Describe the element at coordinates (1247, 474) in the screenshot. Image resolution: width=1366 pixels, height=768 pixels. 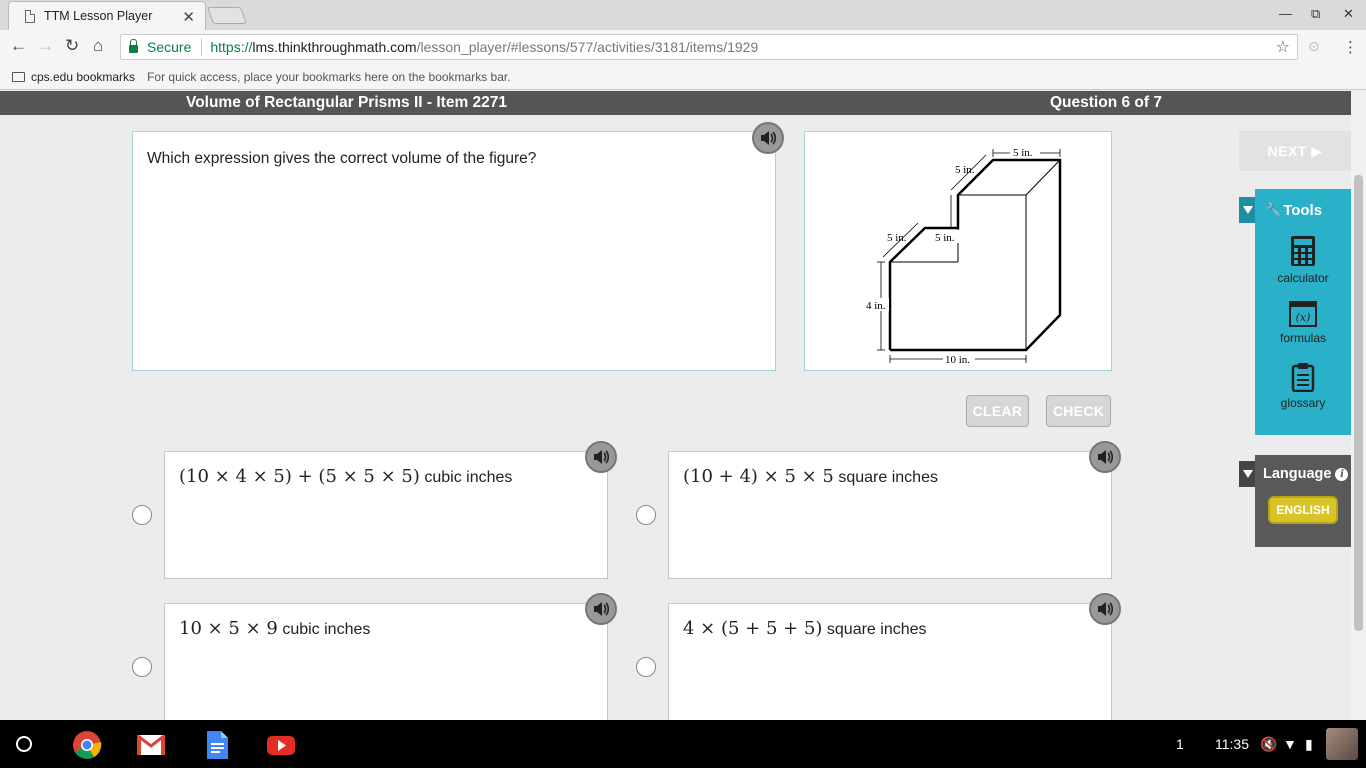
I see `collapse-icon` at that location.